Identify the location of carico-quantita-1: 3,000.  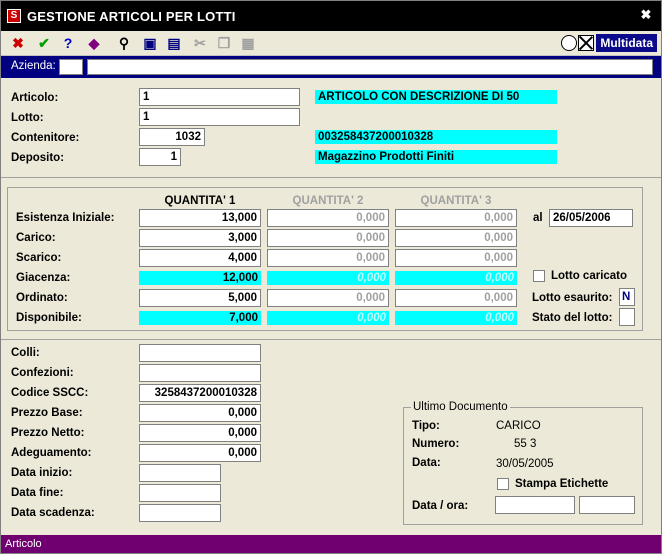
(200, 238).